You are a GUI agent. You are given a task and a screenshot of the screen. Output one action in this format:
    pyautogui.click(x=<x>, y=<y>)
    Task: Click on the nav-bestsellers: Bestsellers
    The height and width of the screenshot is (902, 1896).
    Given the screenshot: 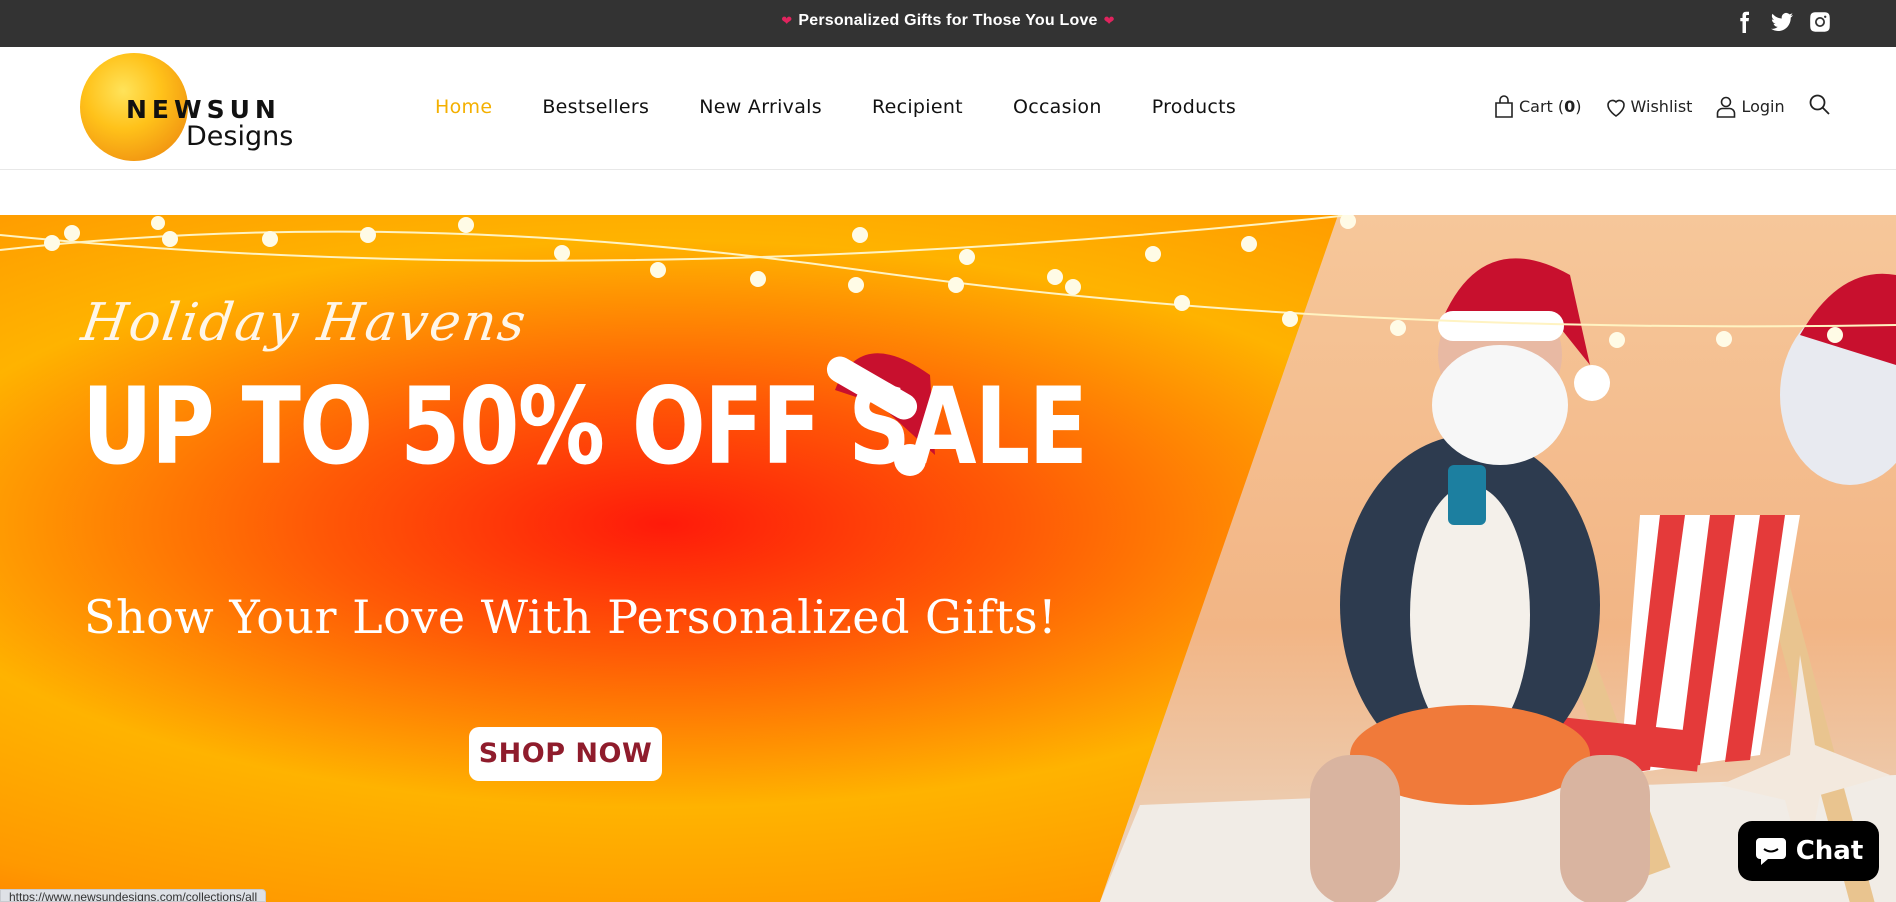 What is the action you would take?
    pyautogui.click(x=595, y=107)
    